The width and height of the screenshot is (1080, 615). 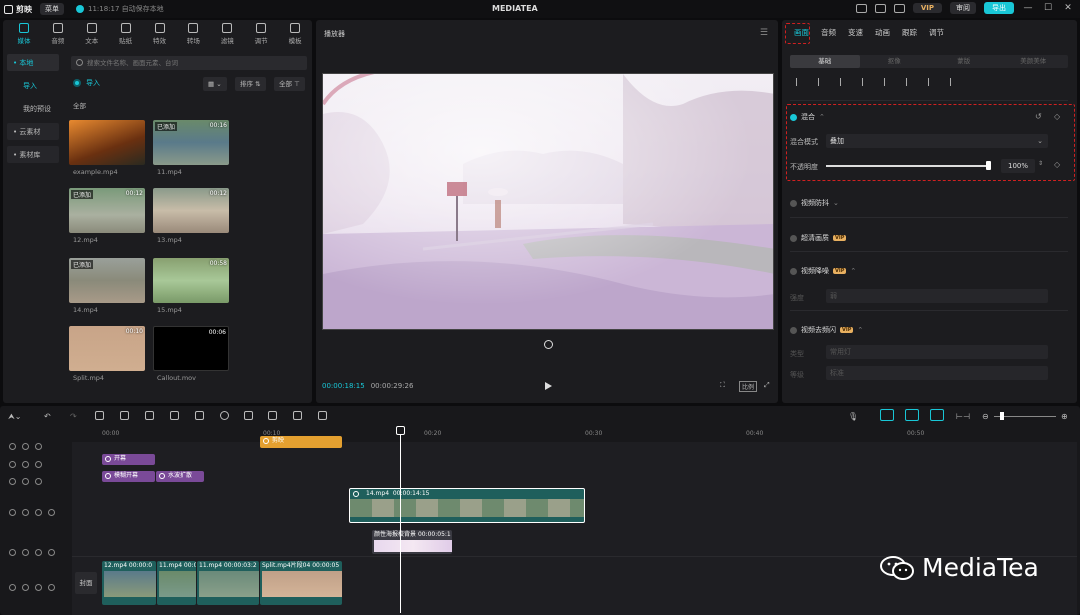 What do you see at coordinates (912, 415) in the screenshot?
I see `auto-snap-icon` at bounding box center [912, 415].